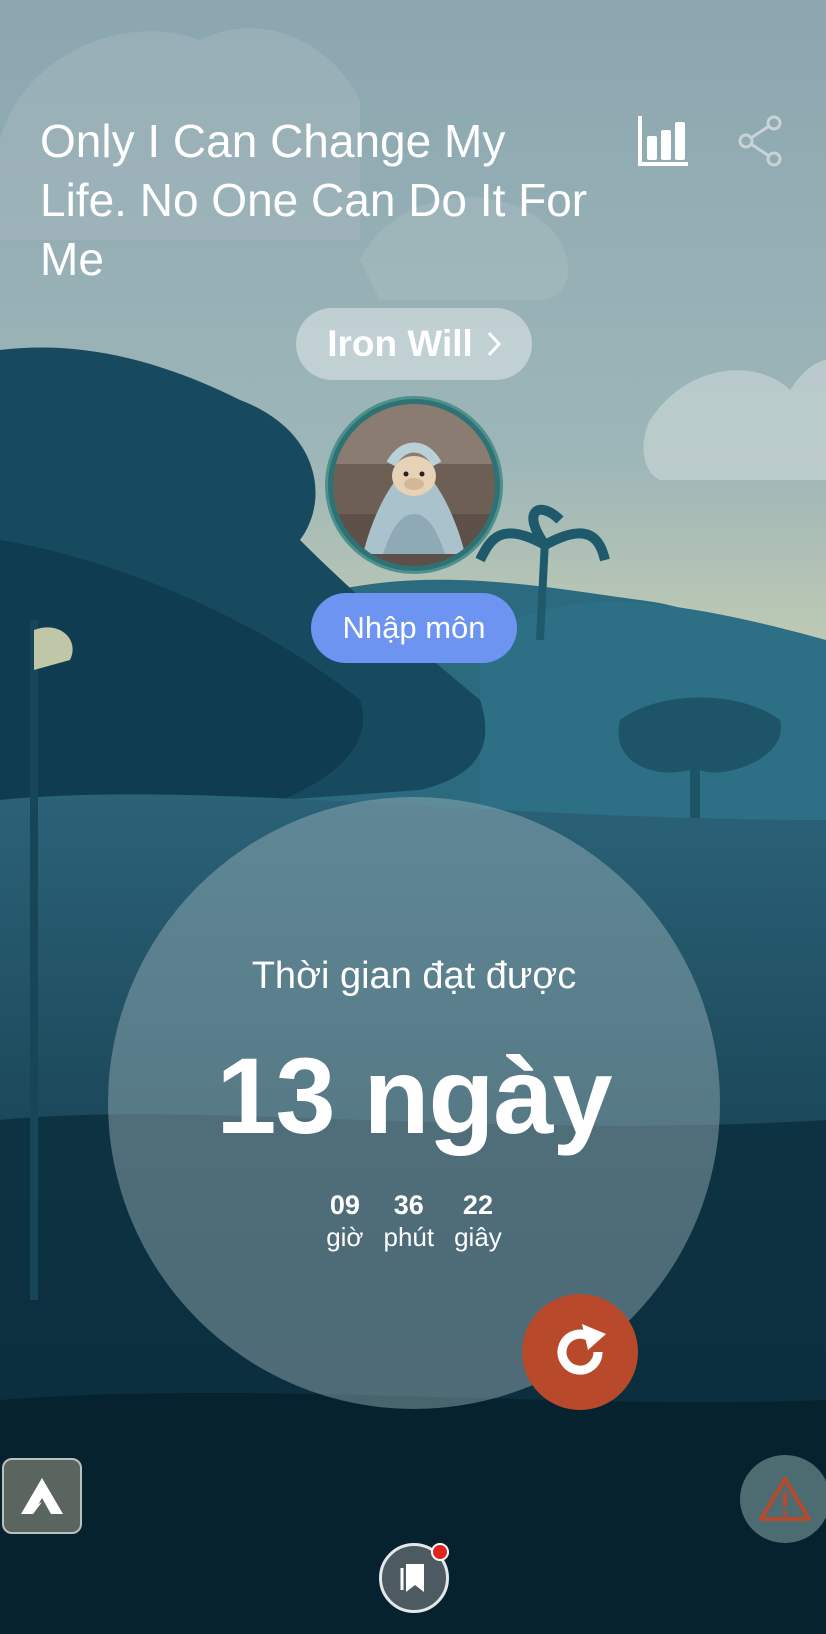 This screenshot has width=826, height=1634. Describe the element at coordinates (408, 1205) in the screenshot. I see `minutes-value: 36` at that location.